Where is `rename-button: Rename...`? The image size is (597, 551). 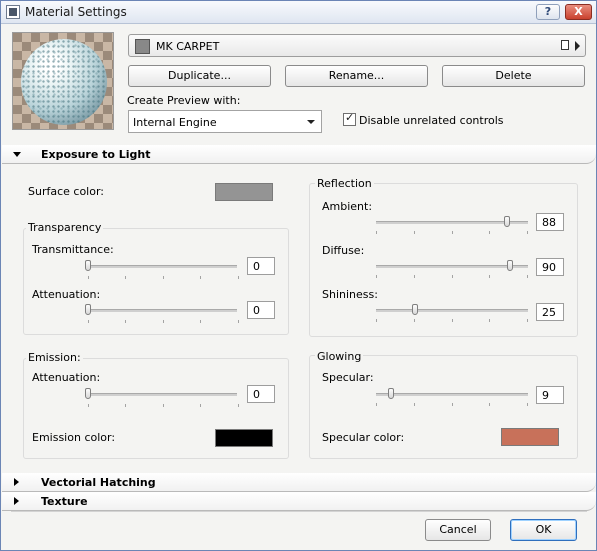 rename-button: Rename... is located at coordinates (356, 76).